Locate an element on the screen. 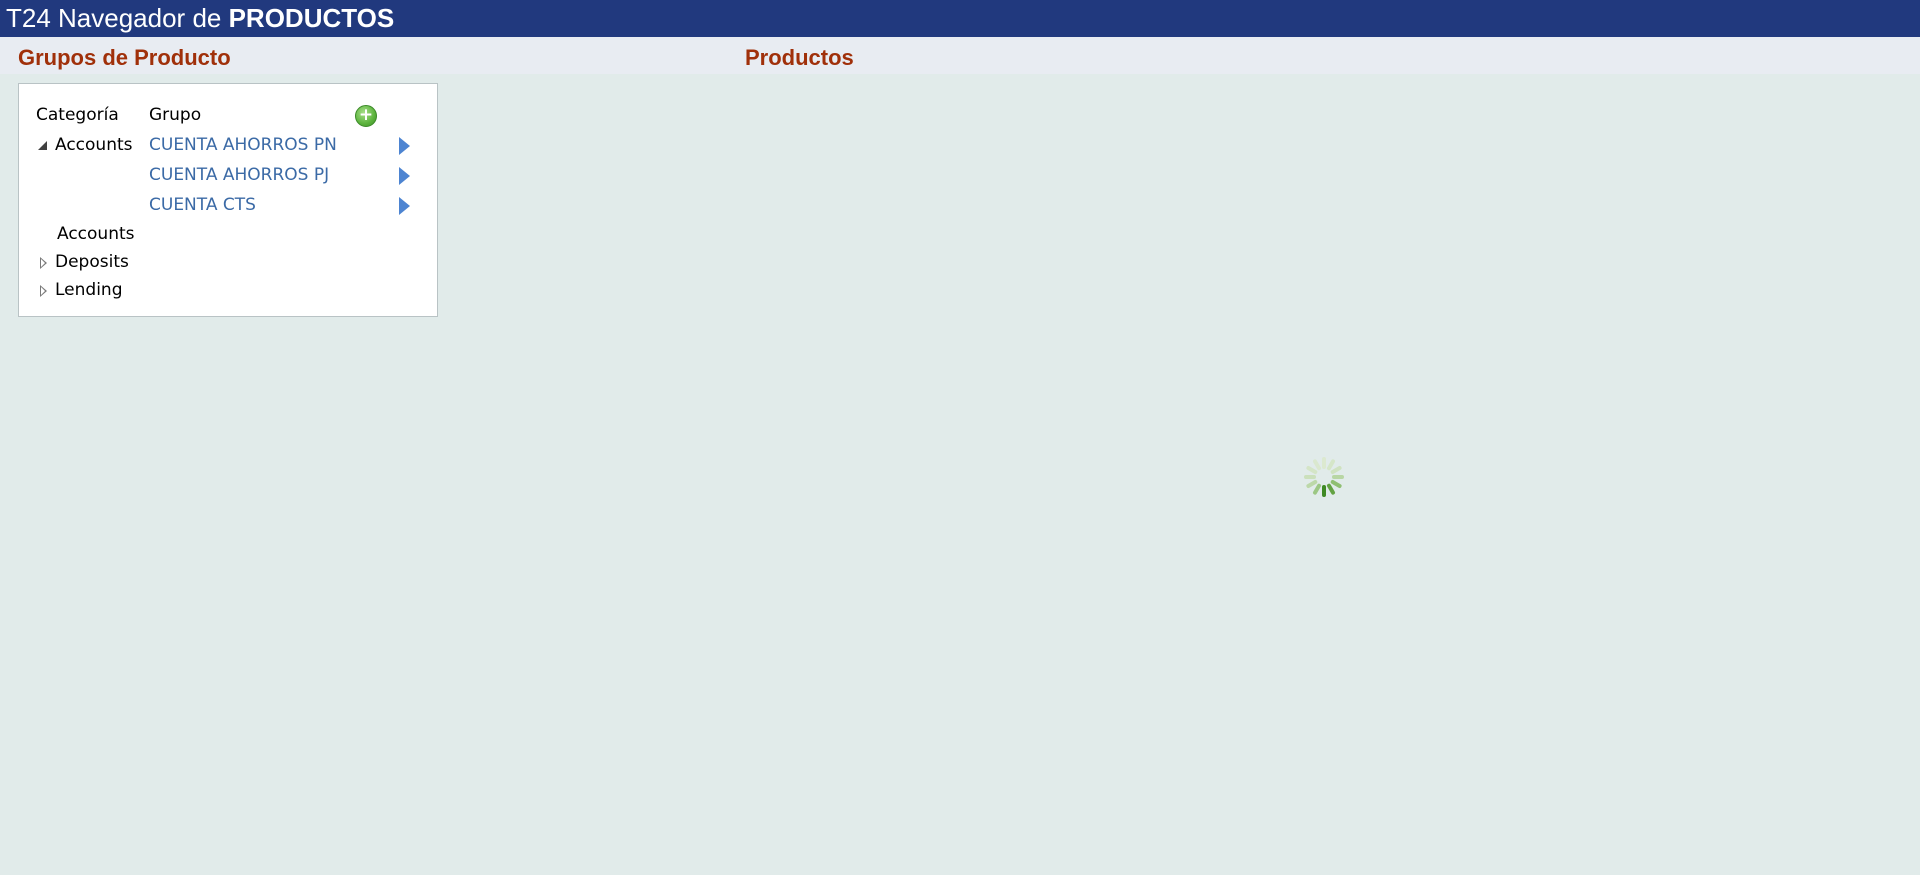 The width and height of the screenshot is (1920, 875). section-header-band is located at coordinates (960, 55).